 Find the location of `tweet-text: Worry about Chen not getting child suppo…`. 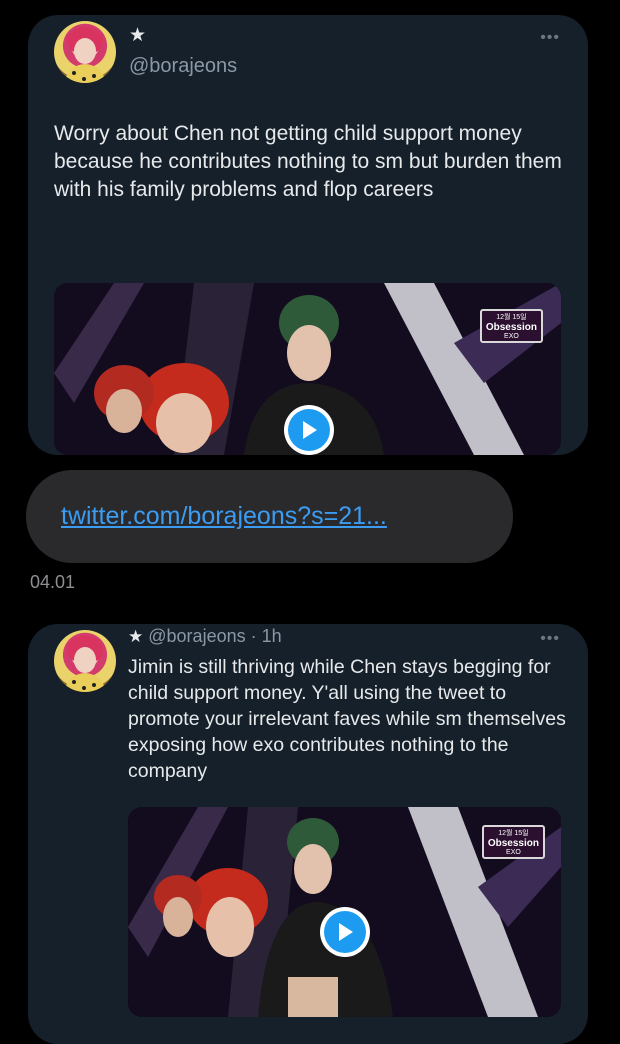

tweet-text: Worry about Chen not getting child suppo… is located at coordinates (308, 161).